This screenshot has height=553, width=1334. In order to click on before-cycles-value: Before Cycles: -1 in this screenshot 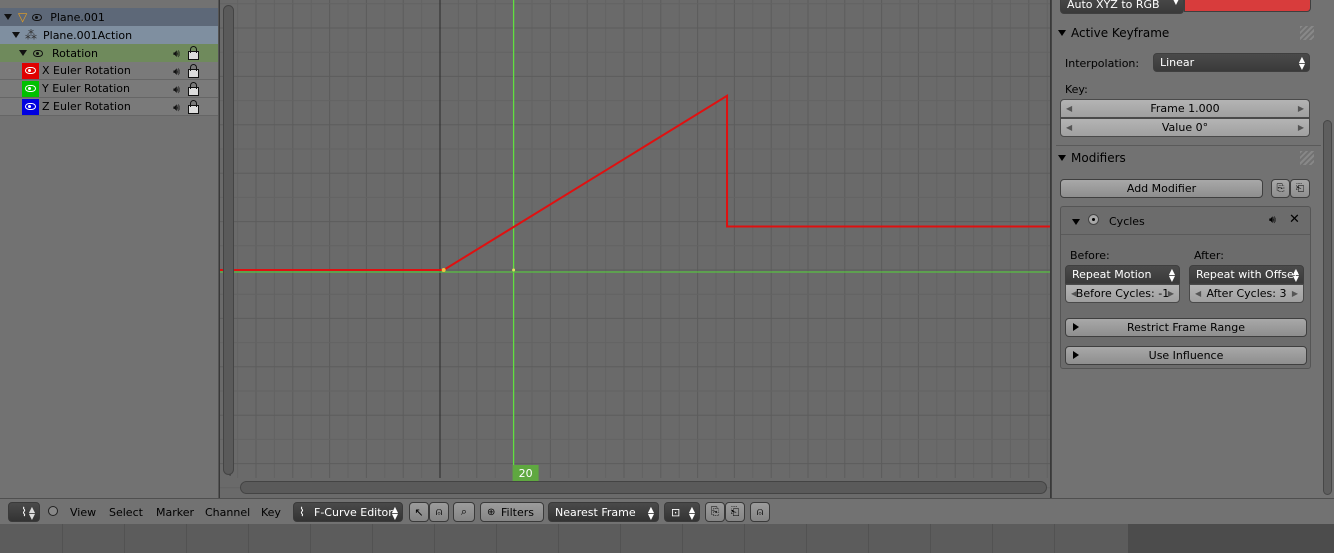, I will do `click(1122, 293)`.